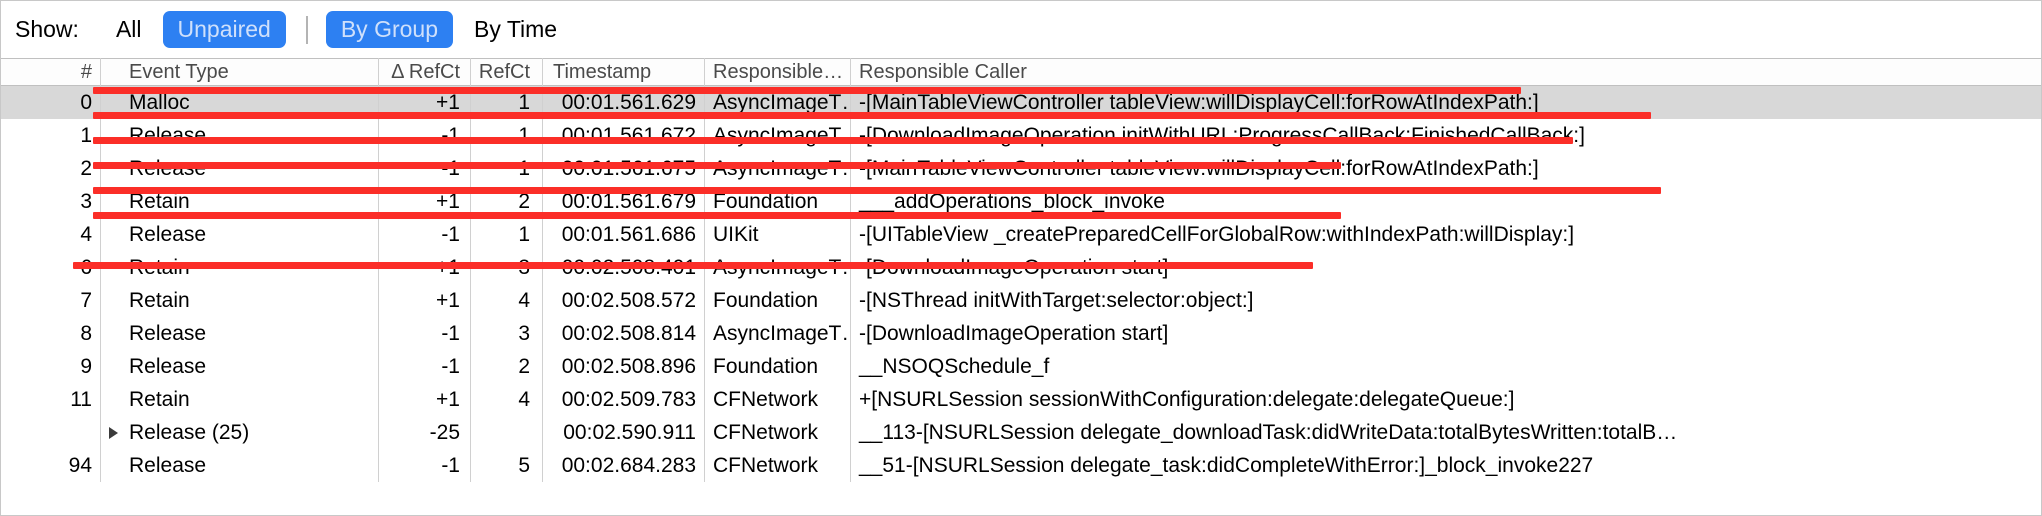 The image size is (2042, 516). What do you see at coordinates (507, 366) in the screenshot?
I see `cell-refct: 2` at bounding box center [507, 366].